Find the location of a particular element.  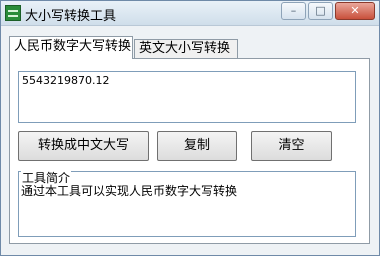

caption-buttons: – □ ✕ is located at coordinates (328, 11).